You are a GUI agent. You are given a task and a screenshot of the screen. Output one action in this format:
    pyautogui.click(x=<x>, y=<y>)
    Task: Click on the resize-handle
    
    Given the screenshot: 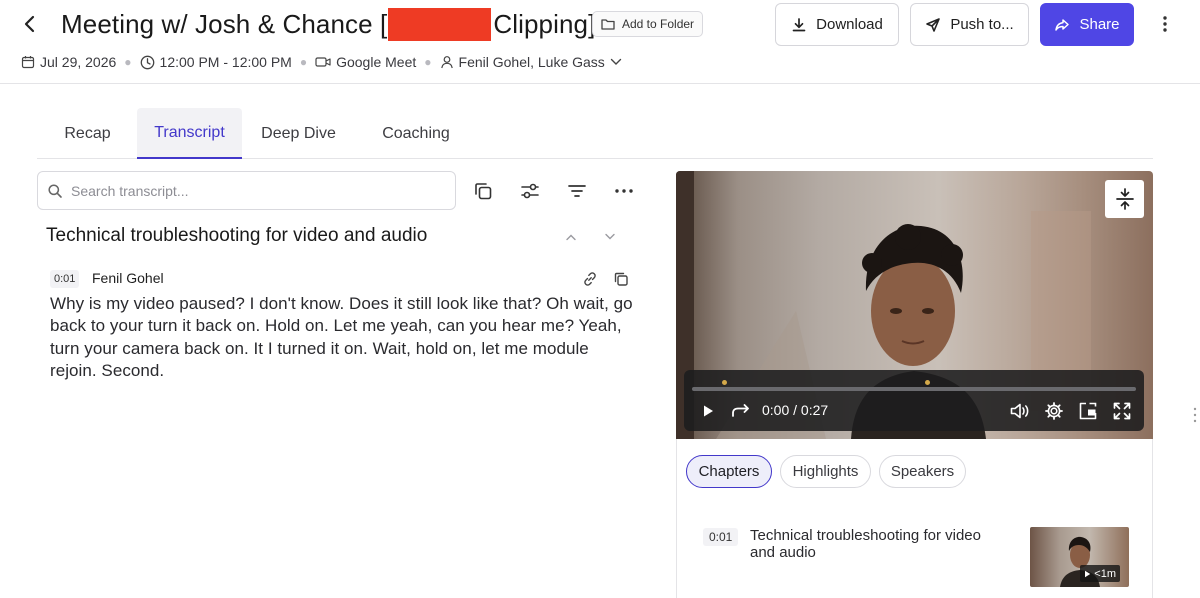 What is the action you would take?
    pyautogui.click(x=1195, y=415)
    